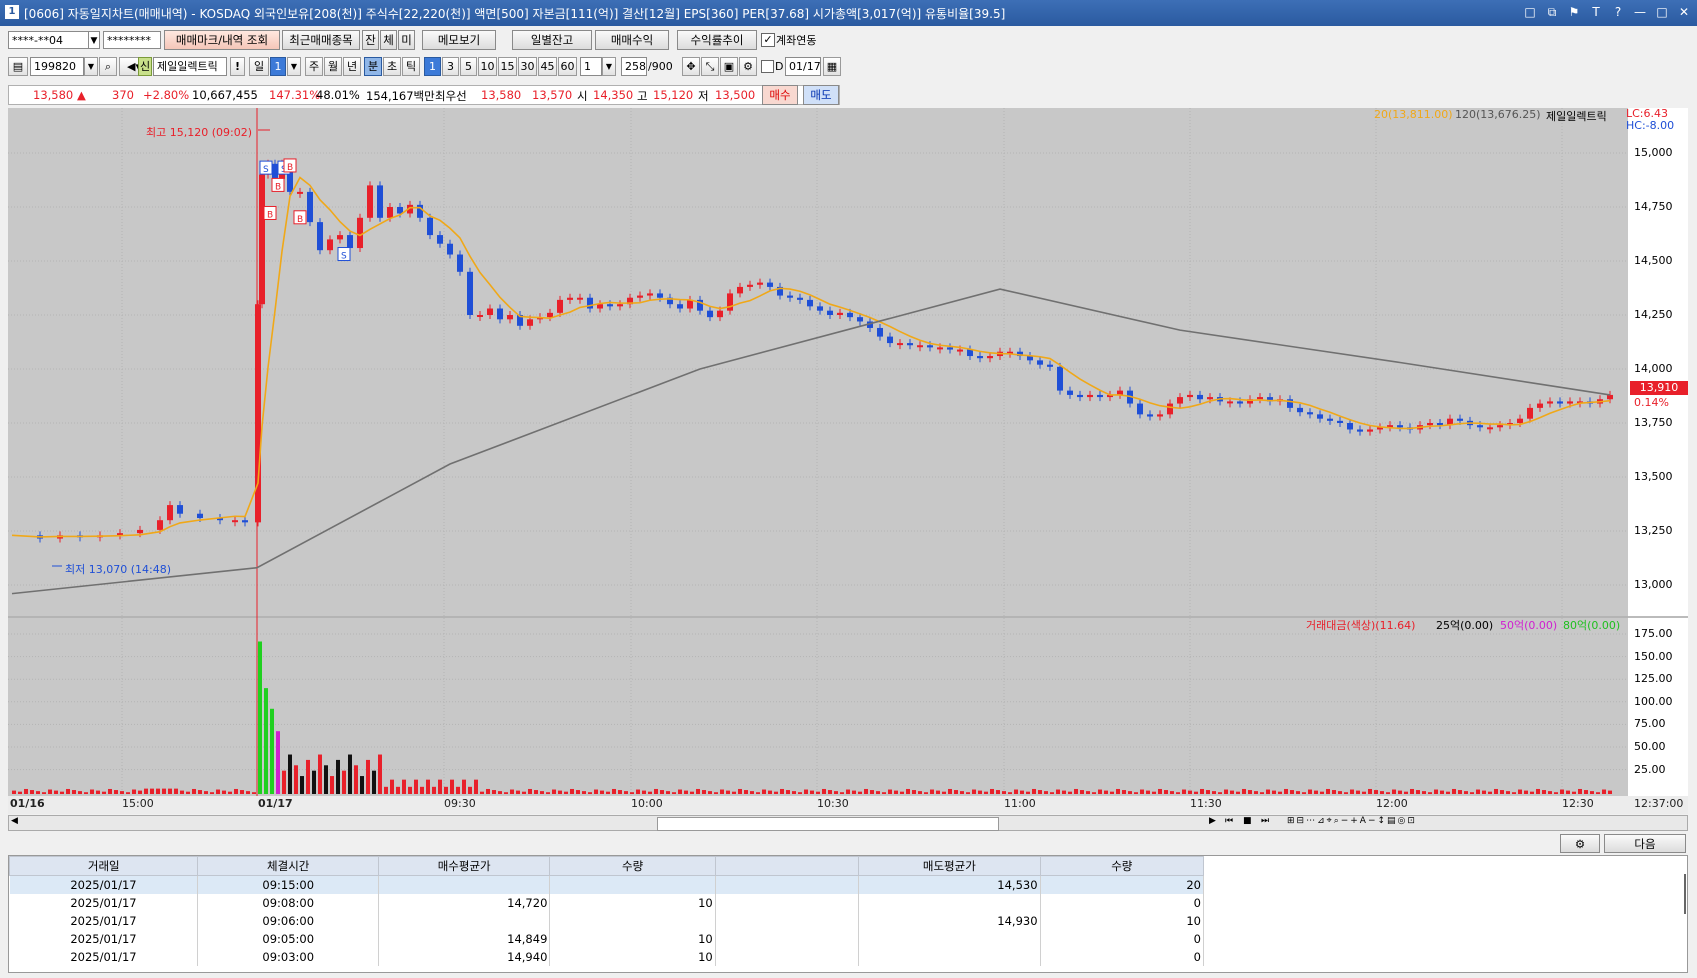 The width and height of the screenshot is (1697, 978). Describe the element at coordinates (1653, 584) in the screenshot. I see `price-tick-label: 13,000` at that location.